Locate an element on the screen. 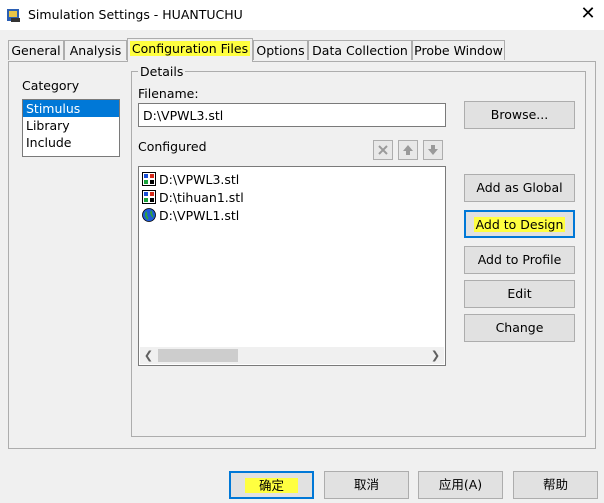 The width and height of the screenshot is (604, 503). configured-item: D:\tihuan1.stl is located at coordinates (193, 197).